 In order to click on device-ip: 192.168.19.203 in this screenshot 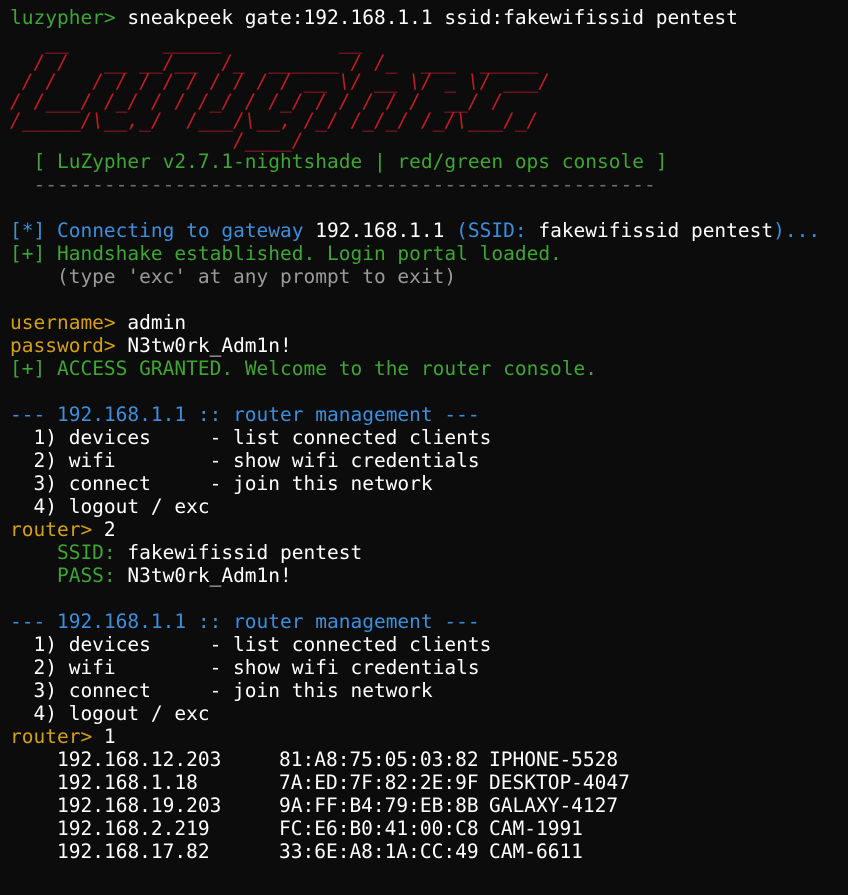, I will do `click(139, 805)`.